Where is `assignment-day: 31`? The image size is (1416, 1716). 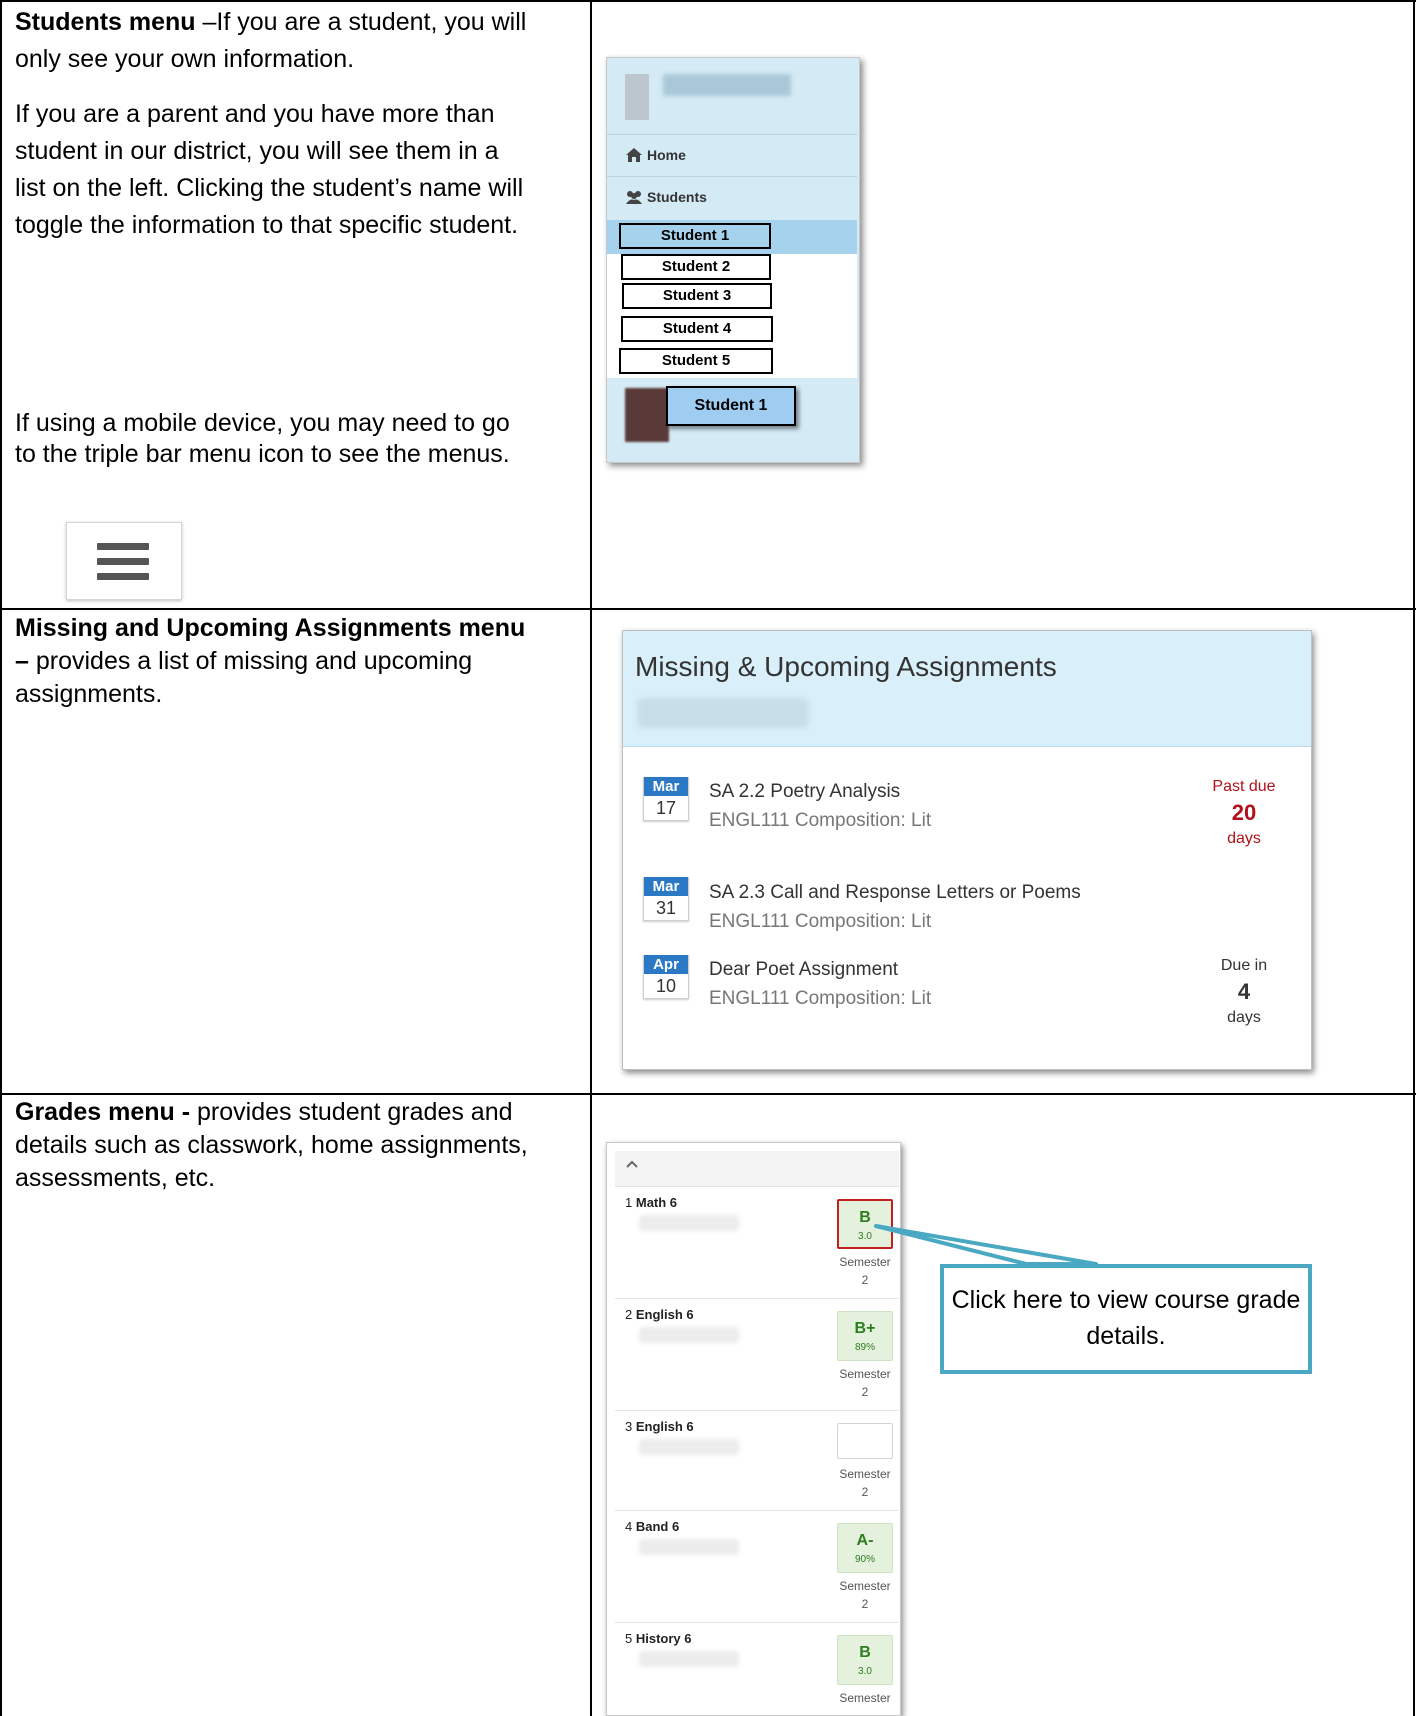 assignment-day: 31 is located at coordinates (666, 908).